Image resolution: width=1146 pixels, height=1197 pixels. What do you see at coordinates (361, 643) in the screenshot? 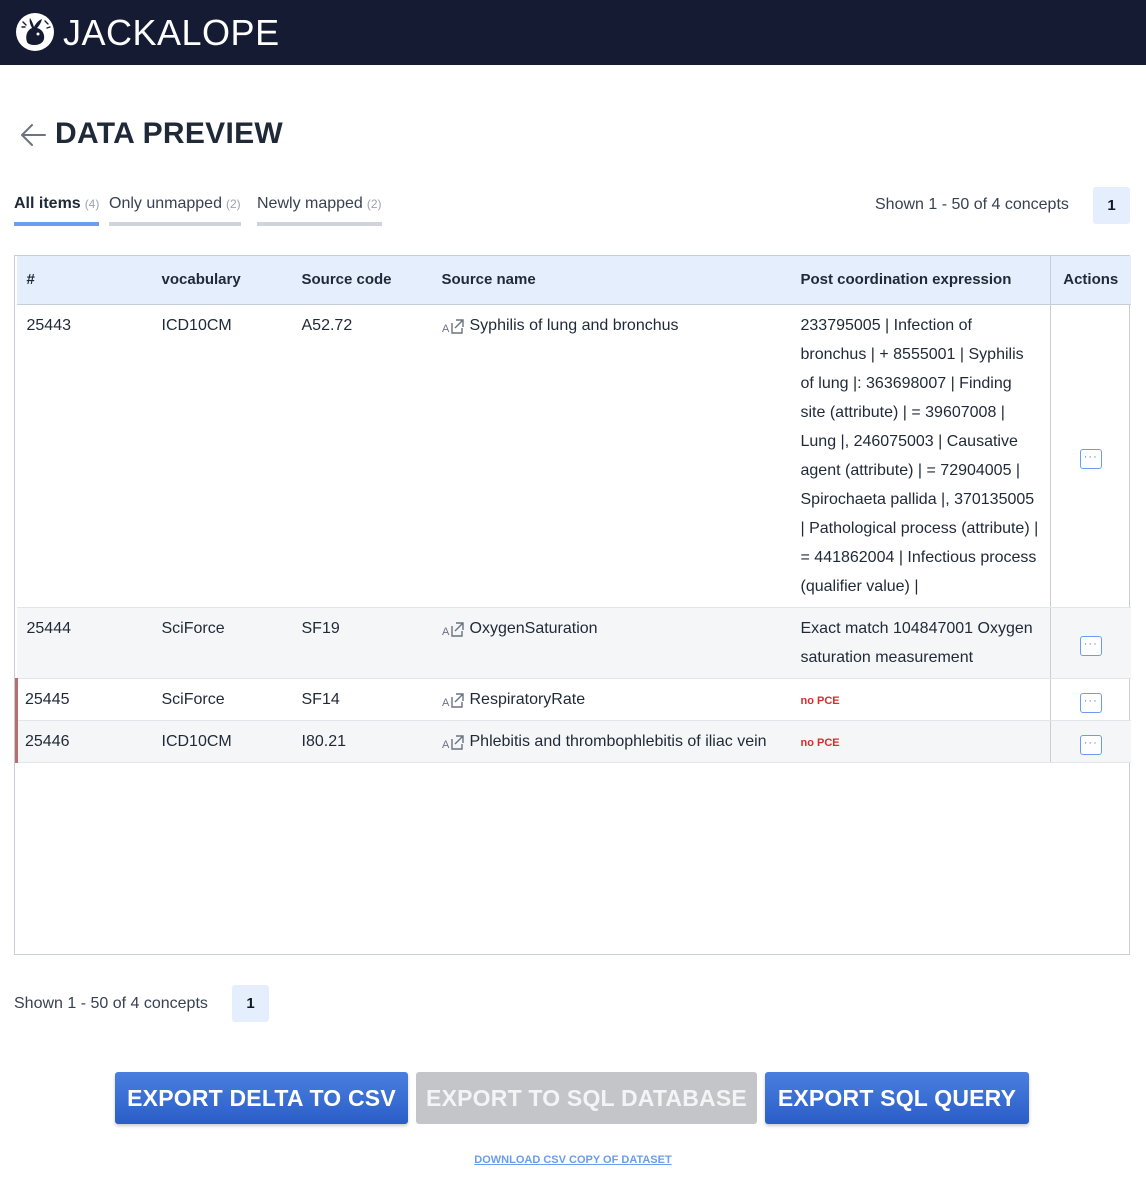
I see `cell-source-code: SF19` at bounding box center [361, 643].